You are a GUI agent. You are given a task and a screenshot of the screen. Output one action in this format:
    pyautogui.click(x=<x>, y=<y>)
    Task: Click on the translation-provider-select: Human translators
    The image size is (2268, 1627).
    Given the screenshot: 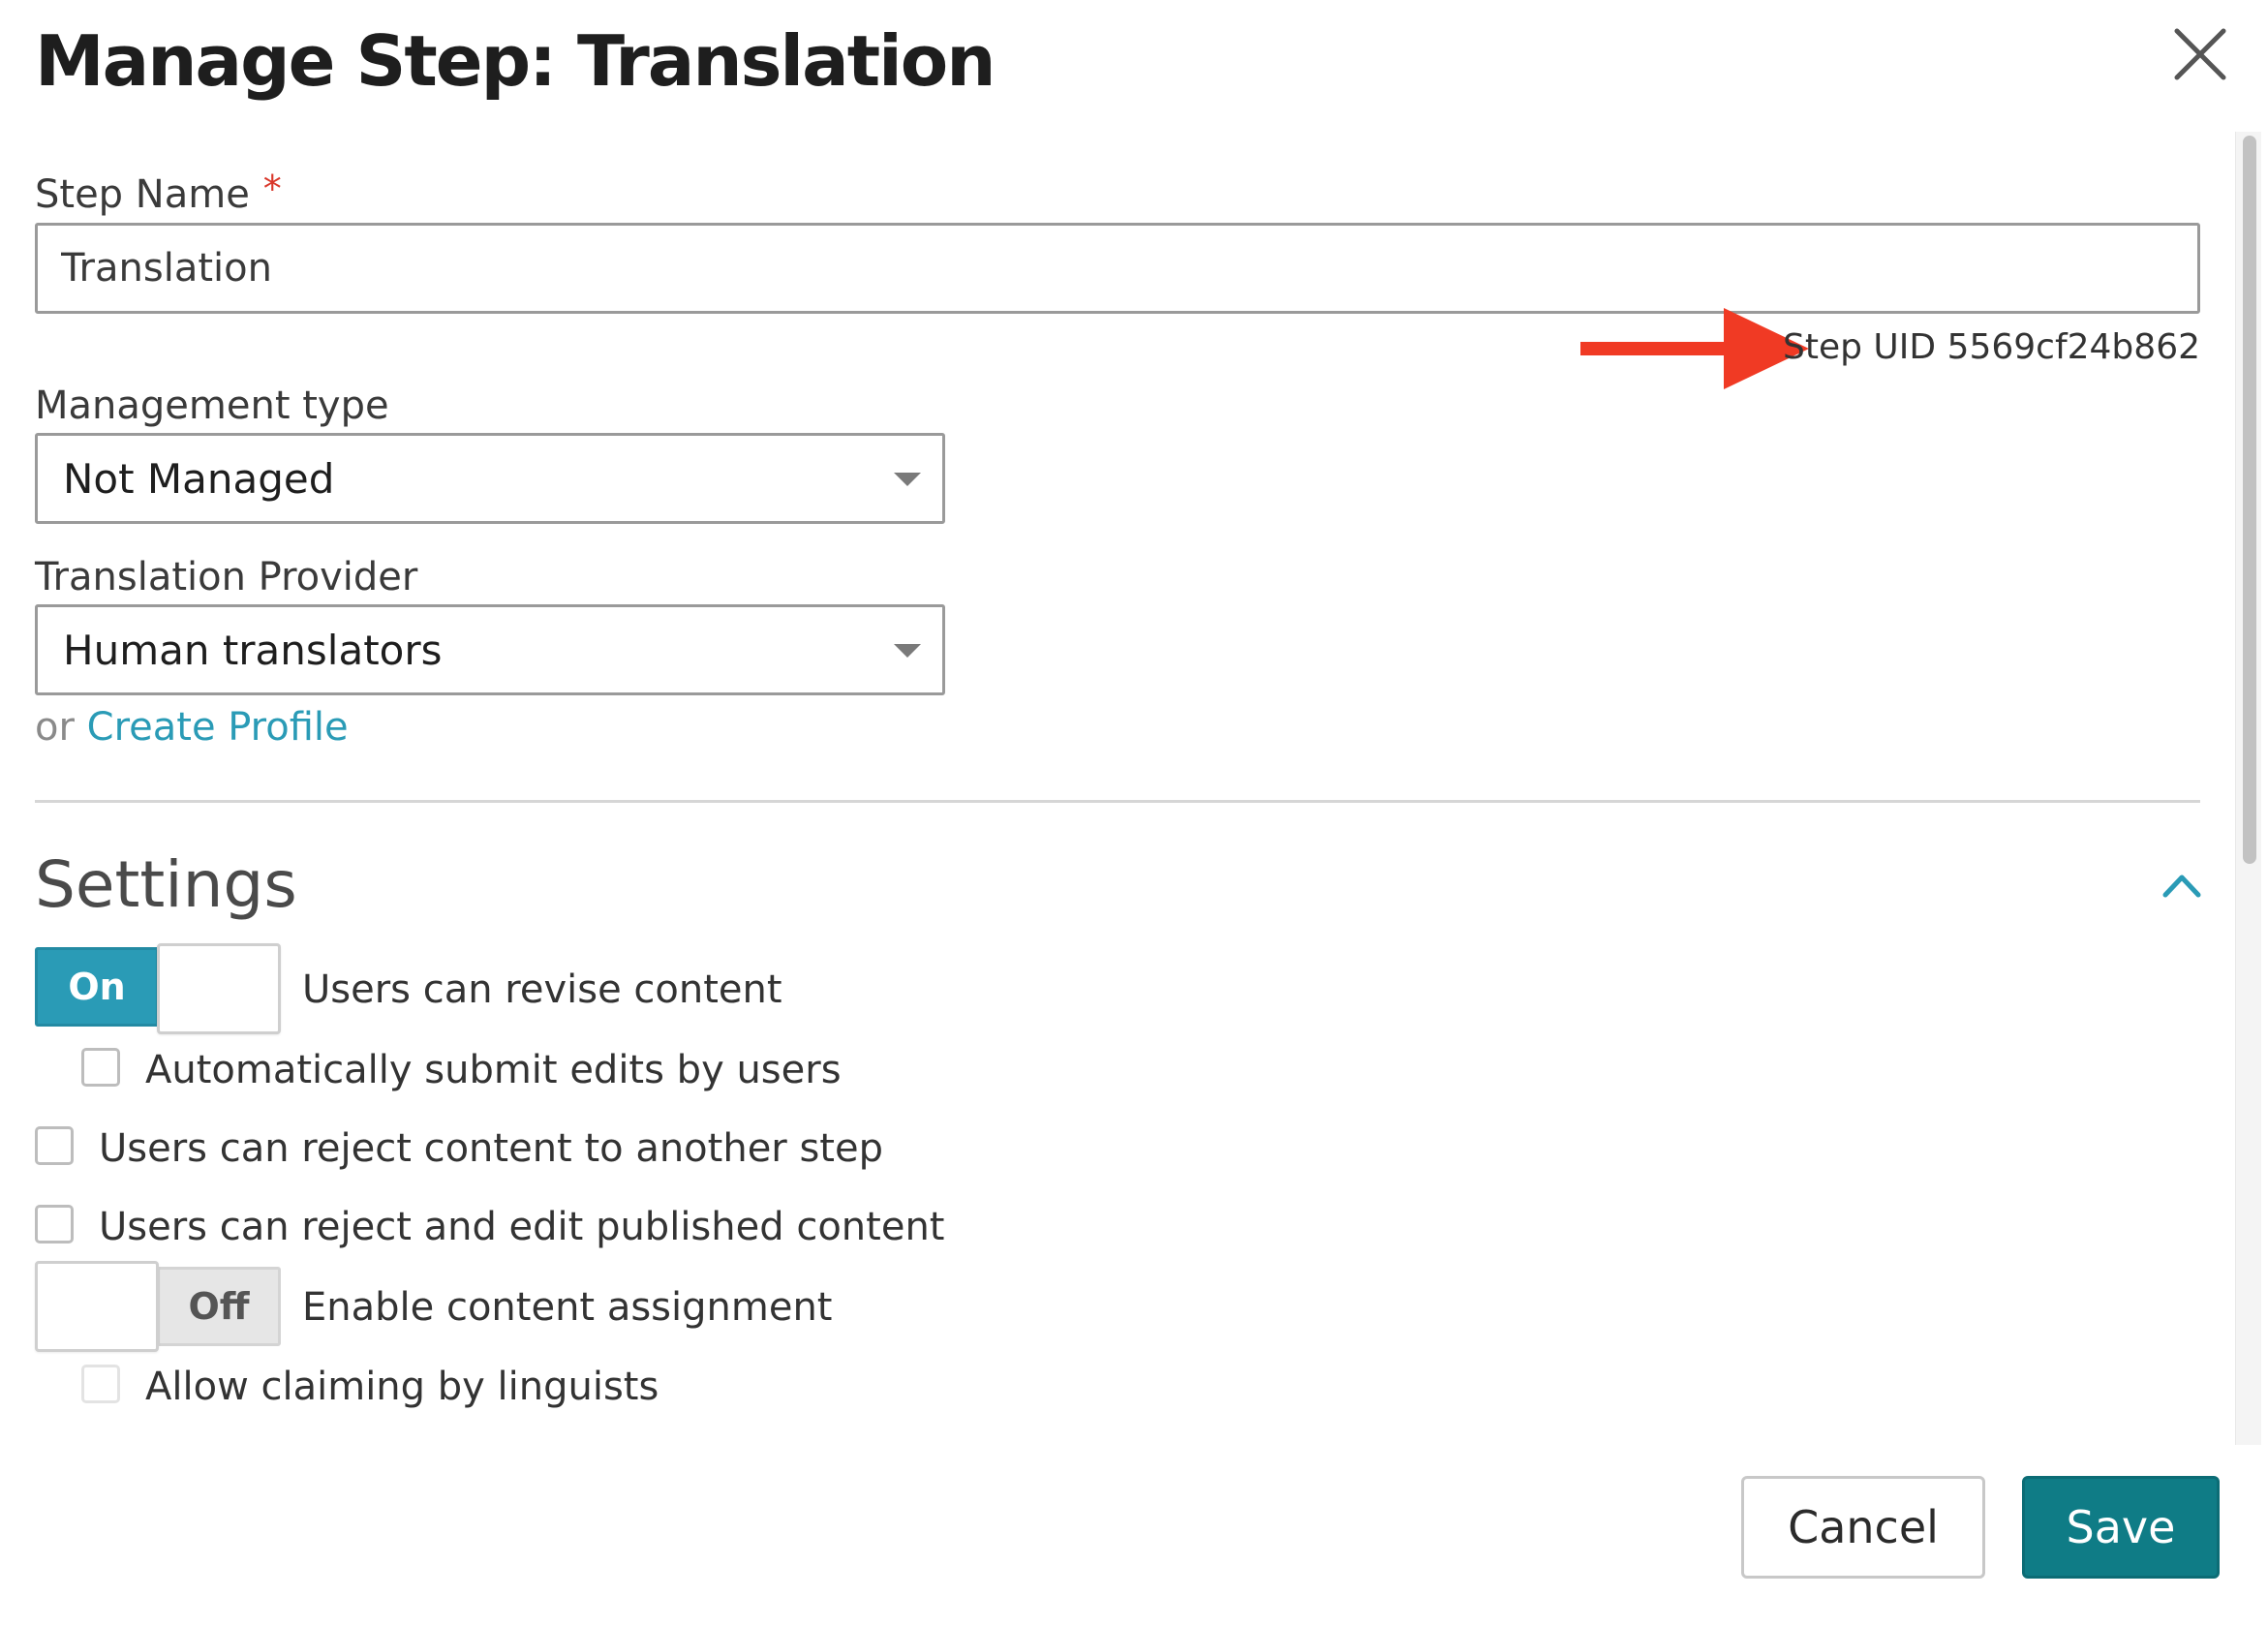 What is the action you would take?
    pyautogui.click(x=490, y=649)
    